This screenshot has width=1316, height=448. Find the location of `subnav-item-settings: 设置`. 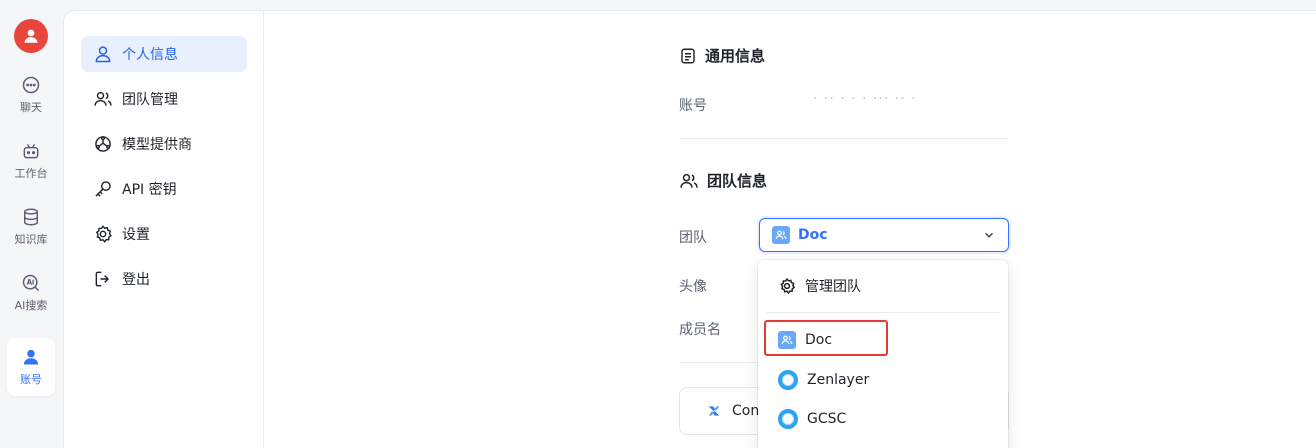

subnav-item-settings: 设置 is located at coordinates (164, 234).